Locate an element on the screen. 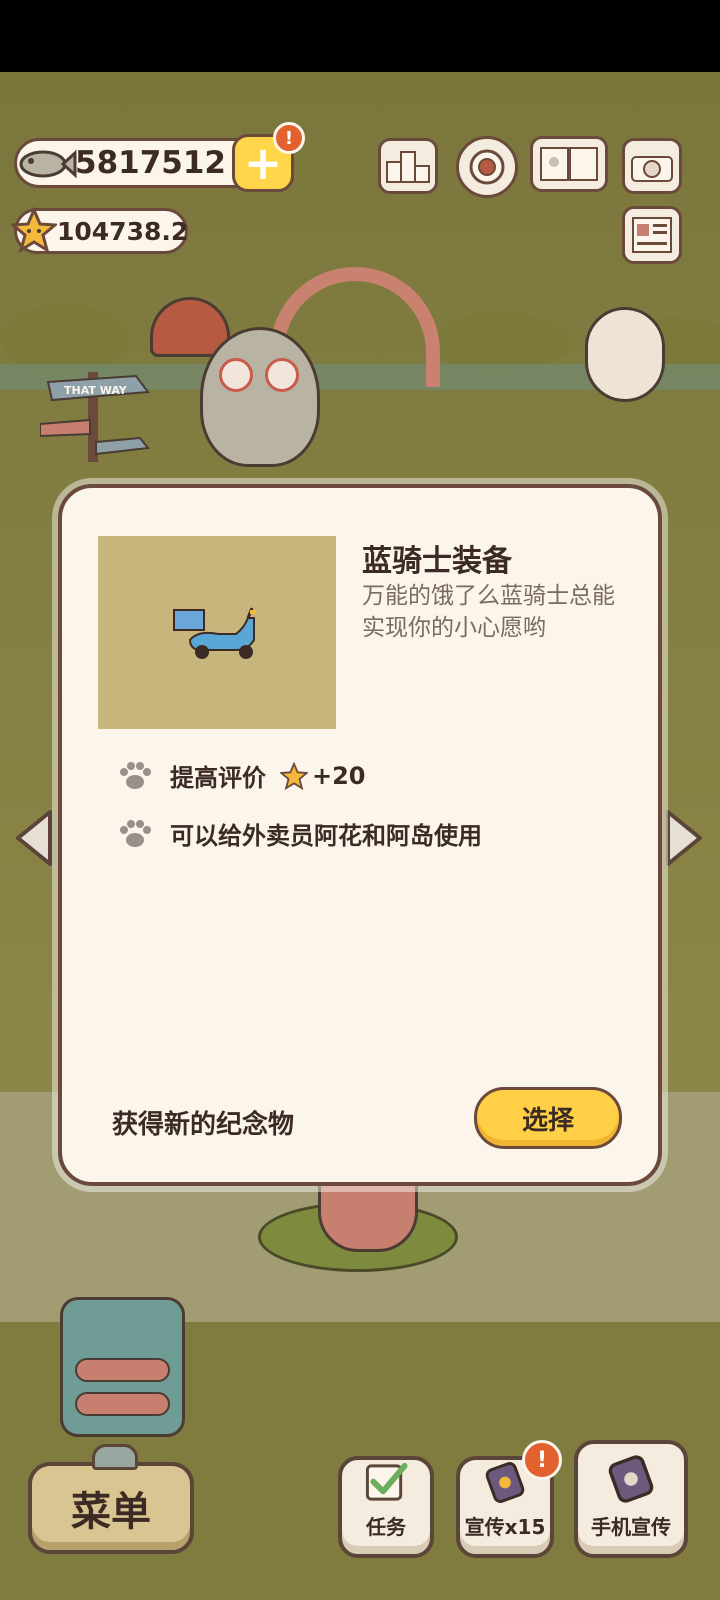 Image resolution: width=720 pixels, height=1600 pixels. album-book-icon is located at coordinates (569, 164).